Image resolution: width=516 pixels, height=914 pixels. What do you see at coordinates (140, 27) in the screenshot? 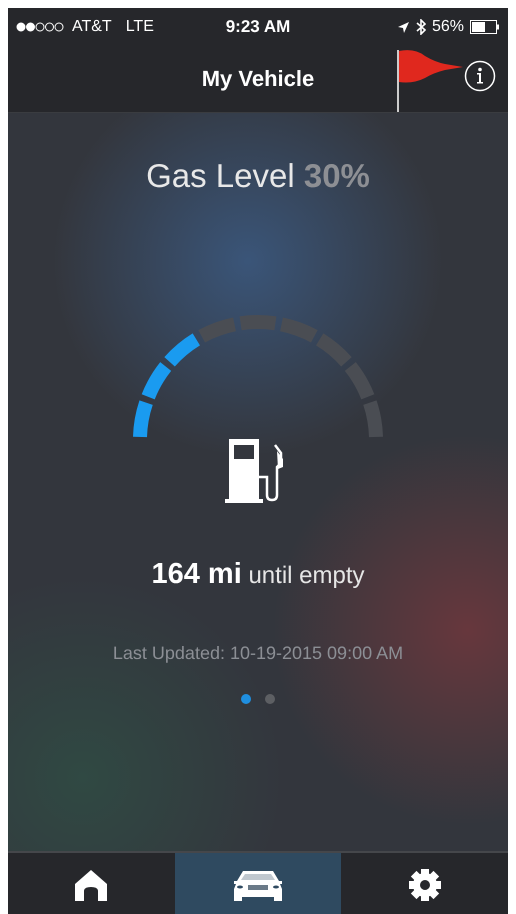
I see `network-type: LTE` at bounding box center [140, 27].